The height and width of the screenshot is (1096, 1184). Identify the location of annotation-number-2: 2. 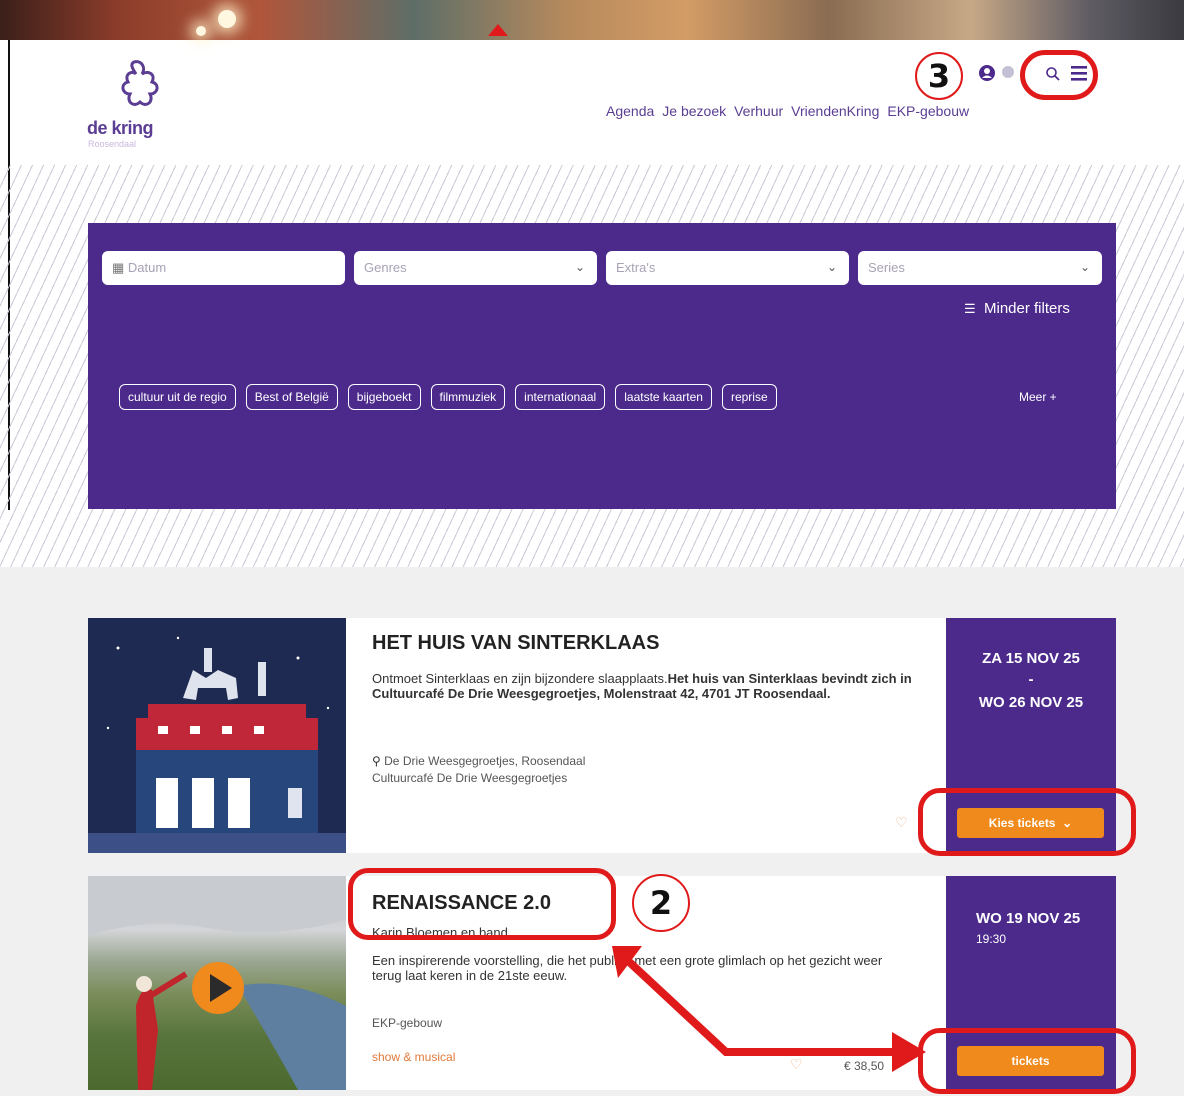
(661, 903).